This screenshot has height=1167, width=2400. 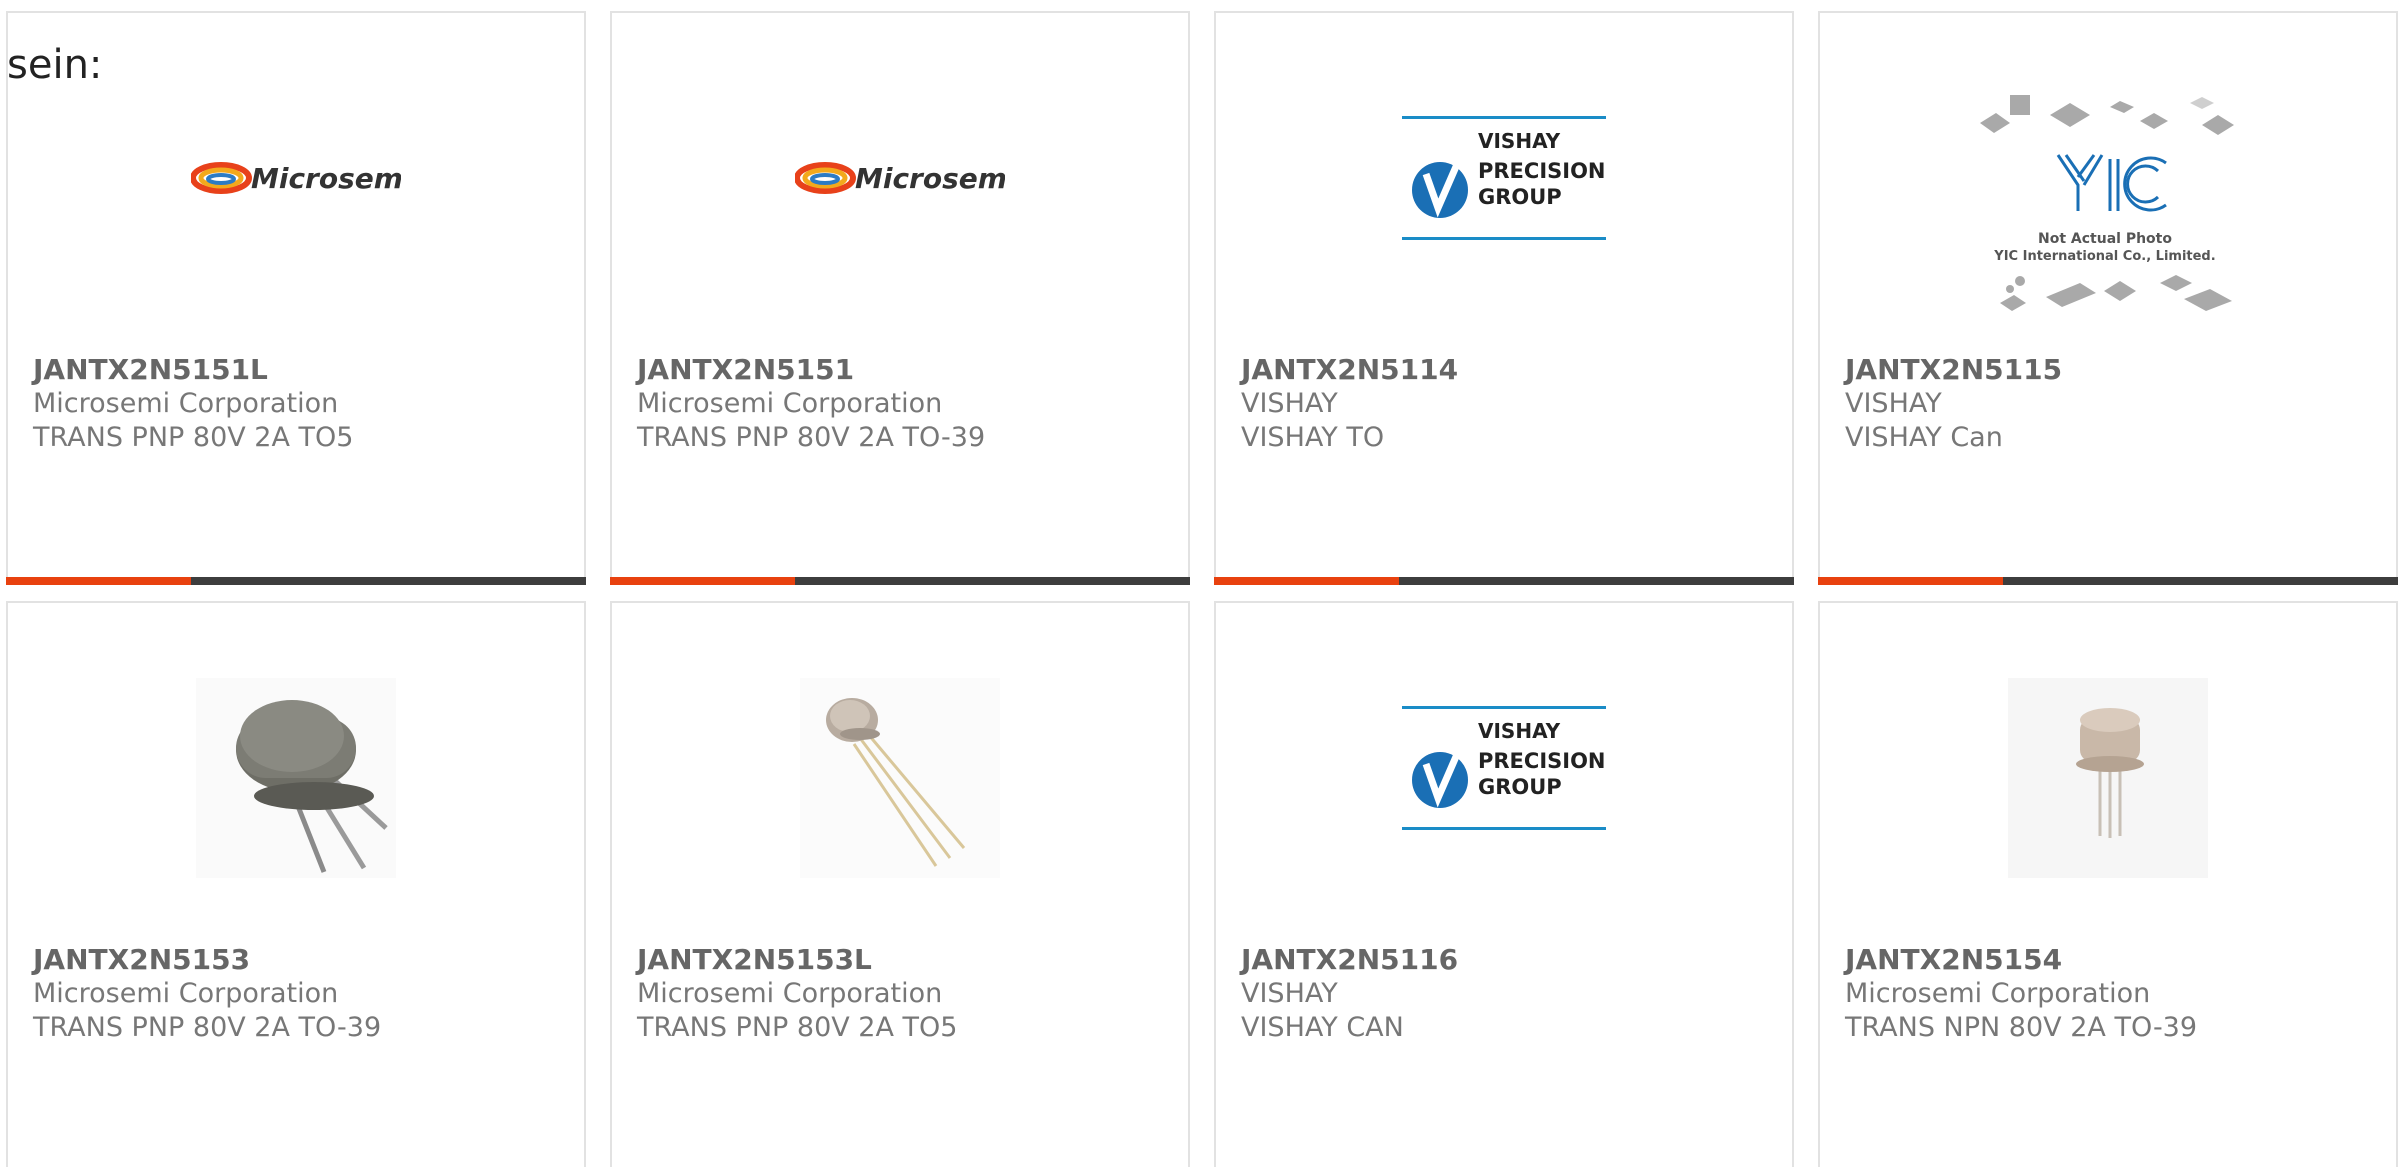 I want to click on product-description: VISHAY CAN, so click(x=1322, y=1027).